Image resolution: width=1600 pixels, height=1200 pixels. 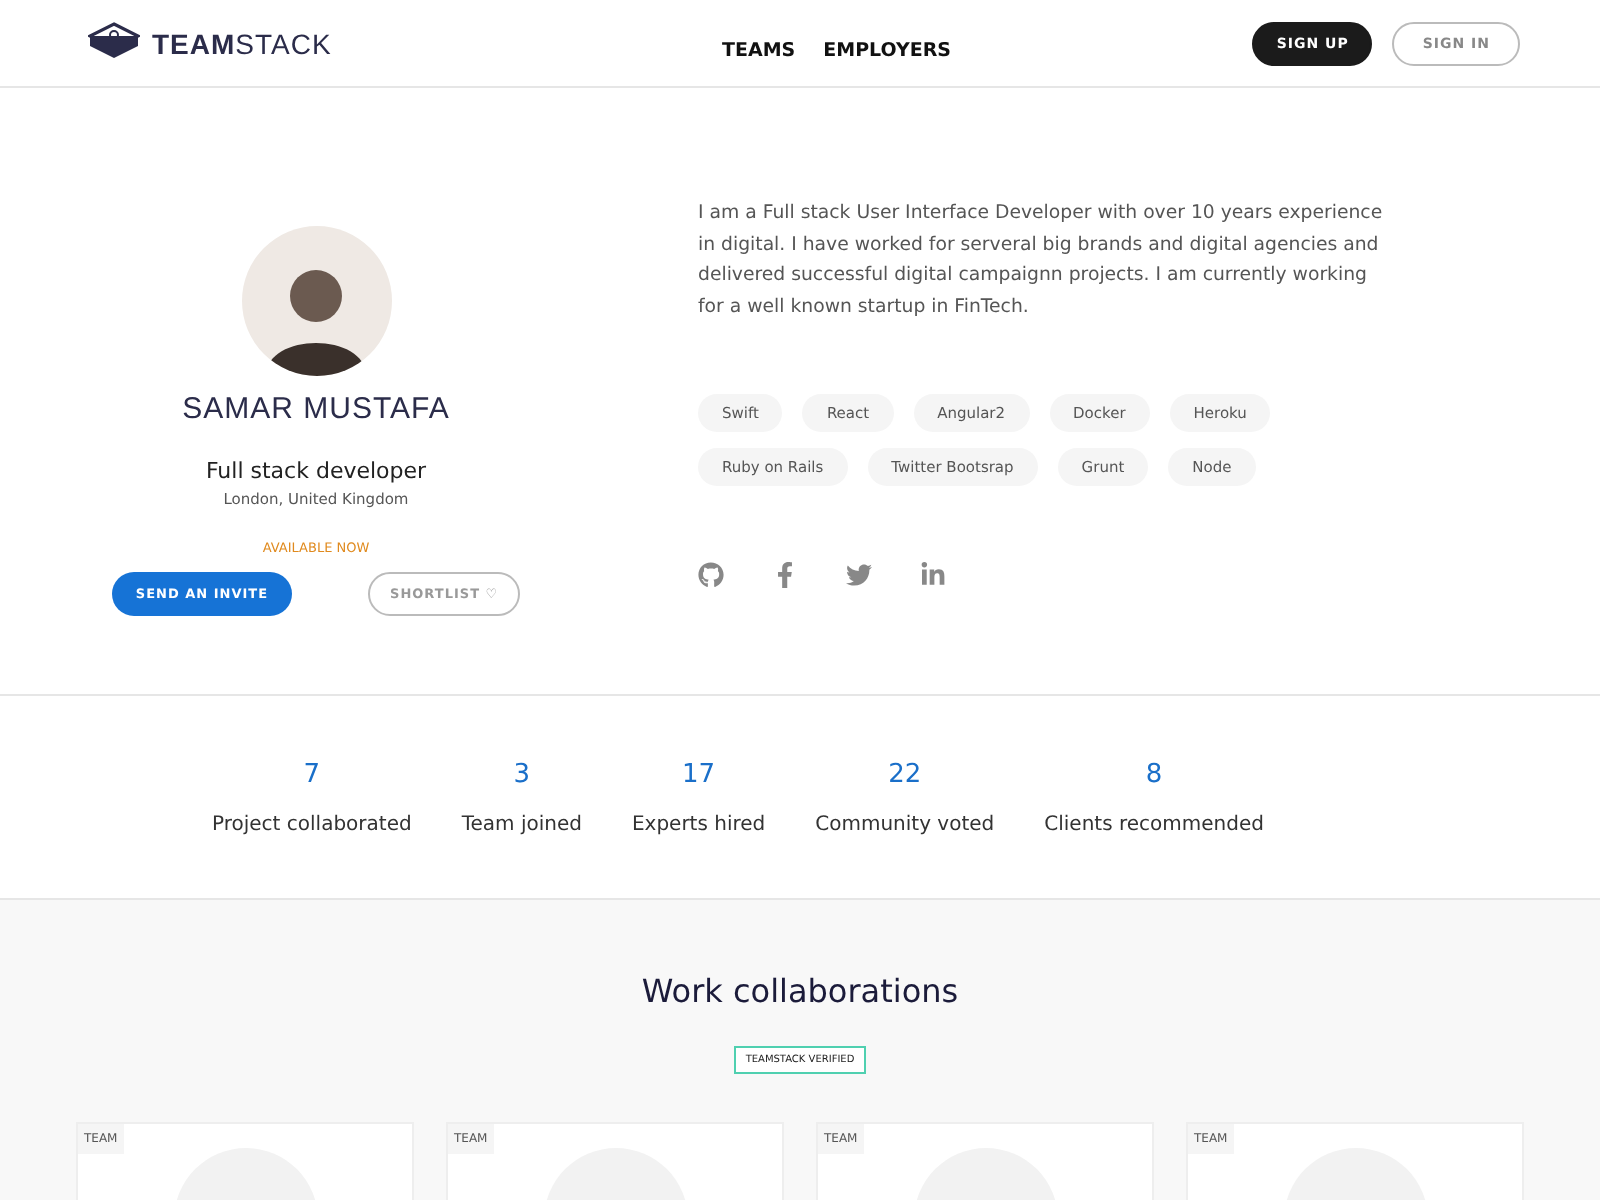 I want to click on nav-link: TEAMS, so click(x=759, y=51).